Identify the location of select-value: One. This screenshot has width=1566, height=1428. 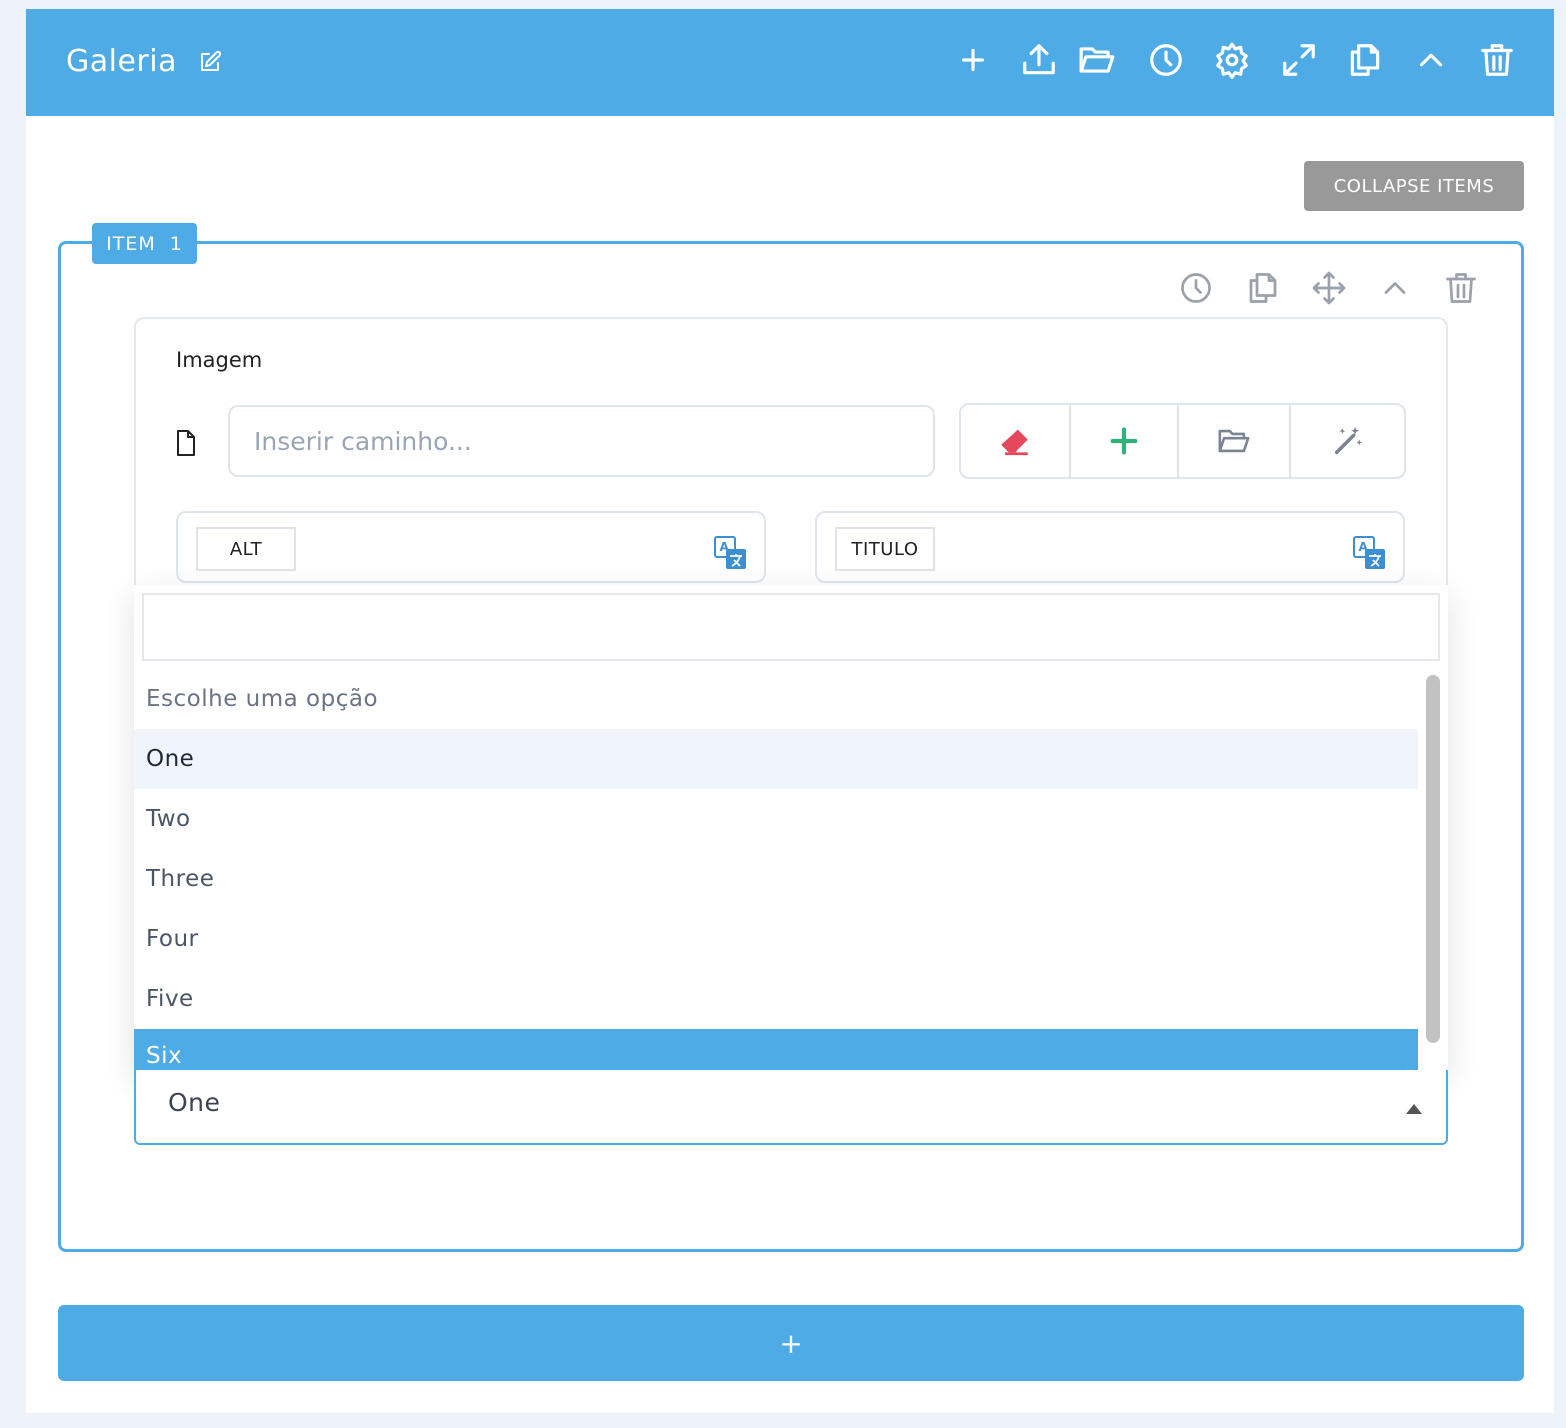
(194, 1102).